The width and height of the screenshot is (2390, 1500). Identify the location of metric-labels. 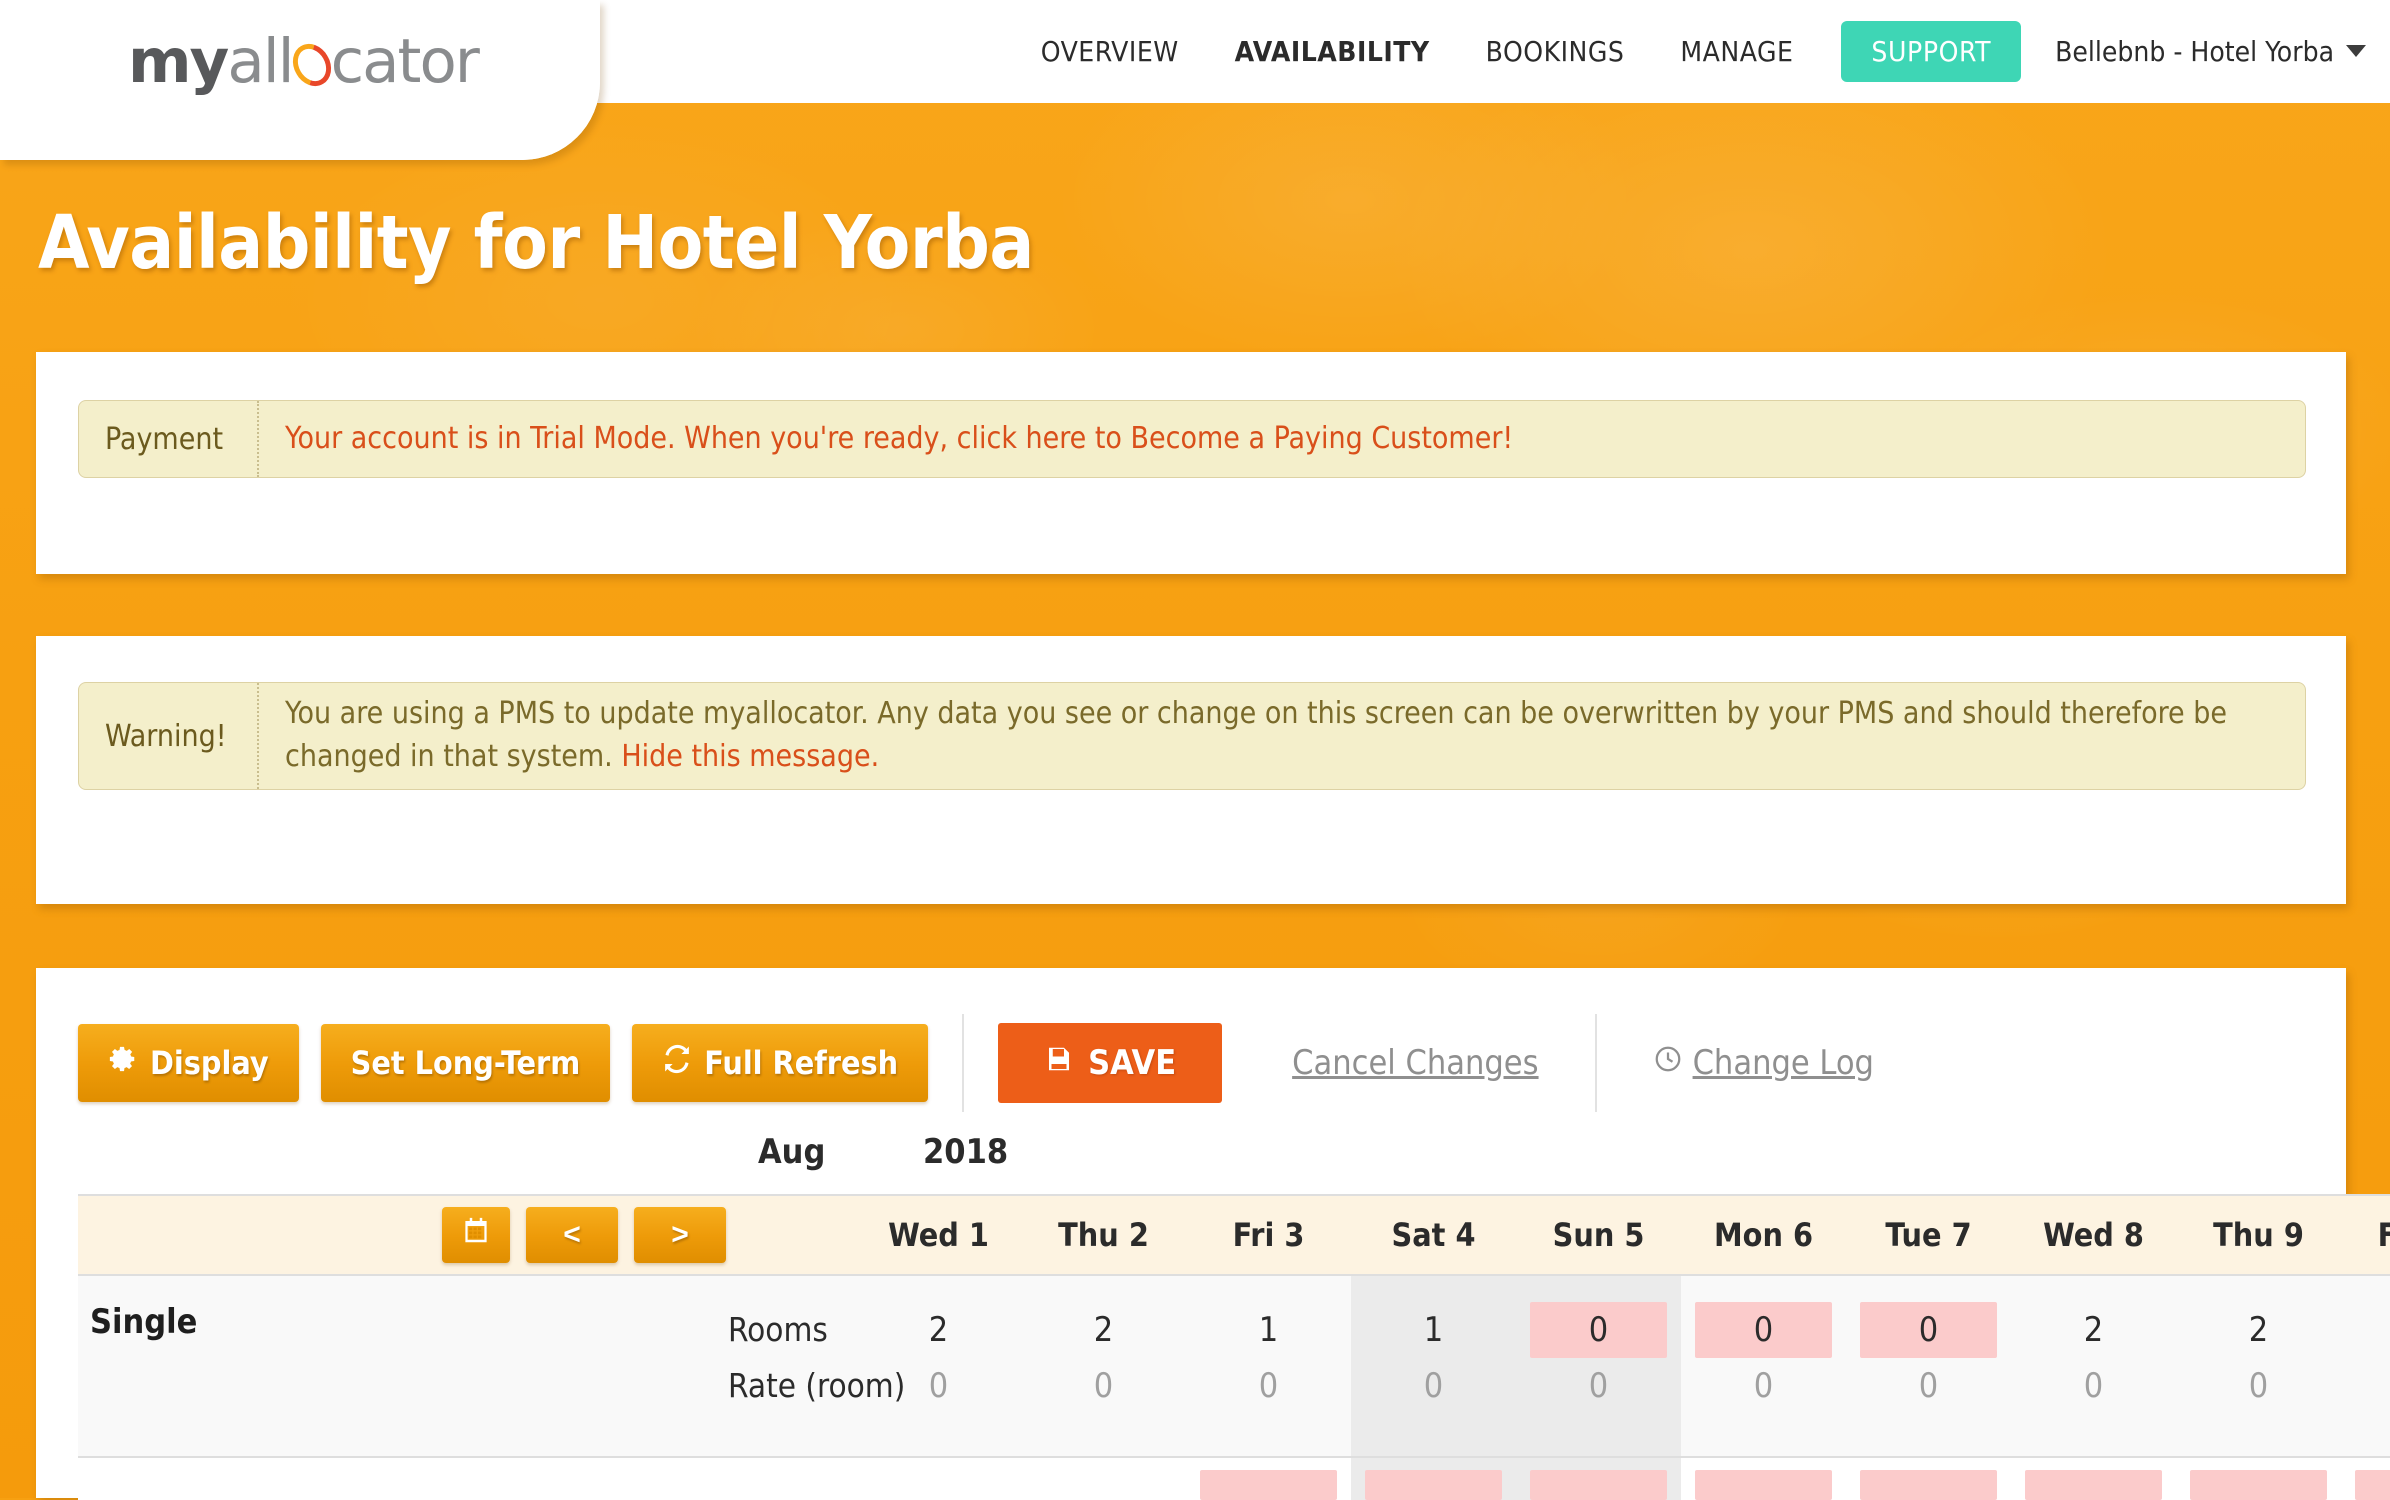
(792, 1478).